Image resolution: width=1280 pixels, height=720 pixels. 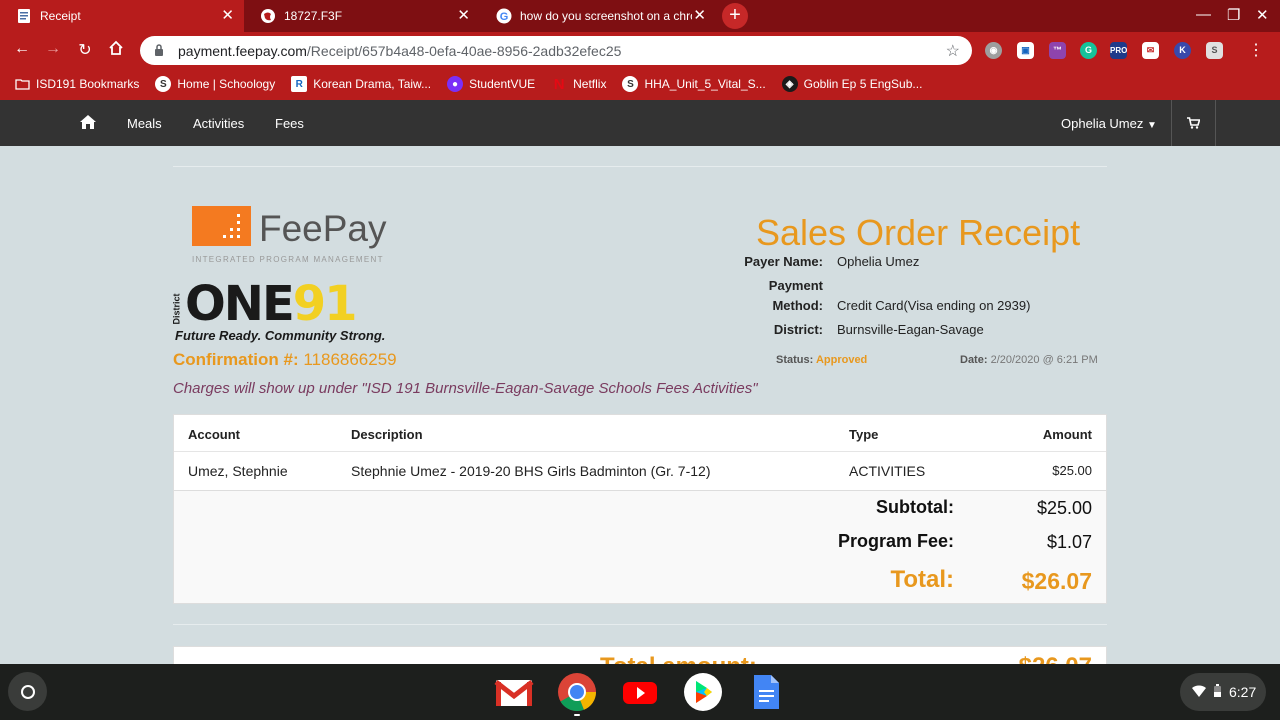 I want to click on lock-icon, so click(x=161, y=50).